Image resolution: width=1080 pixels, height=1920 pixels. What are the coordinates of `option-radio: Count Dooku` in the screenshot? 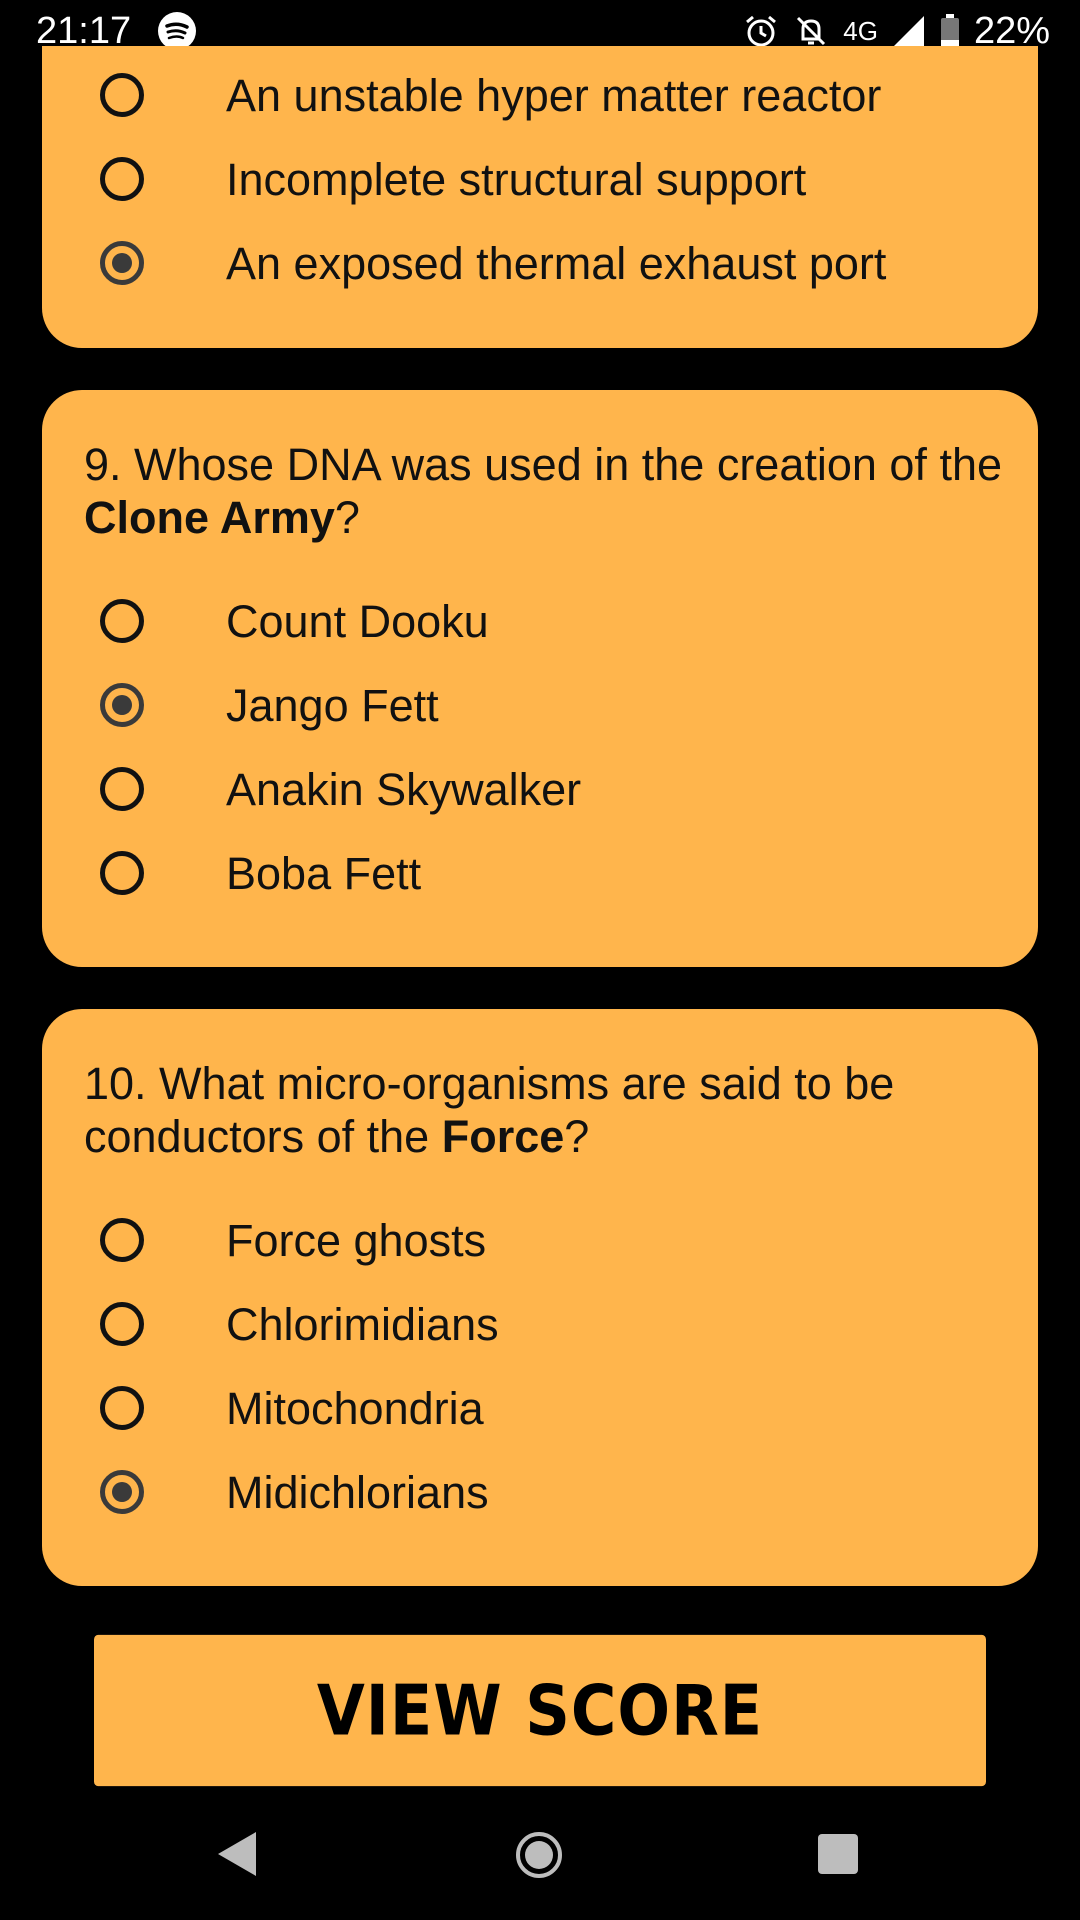 It's located at (550, 621).